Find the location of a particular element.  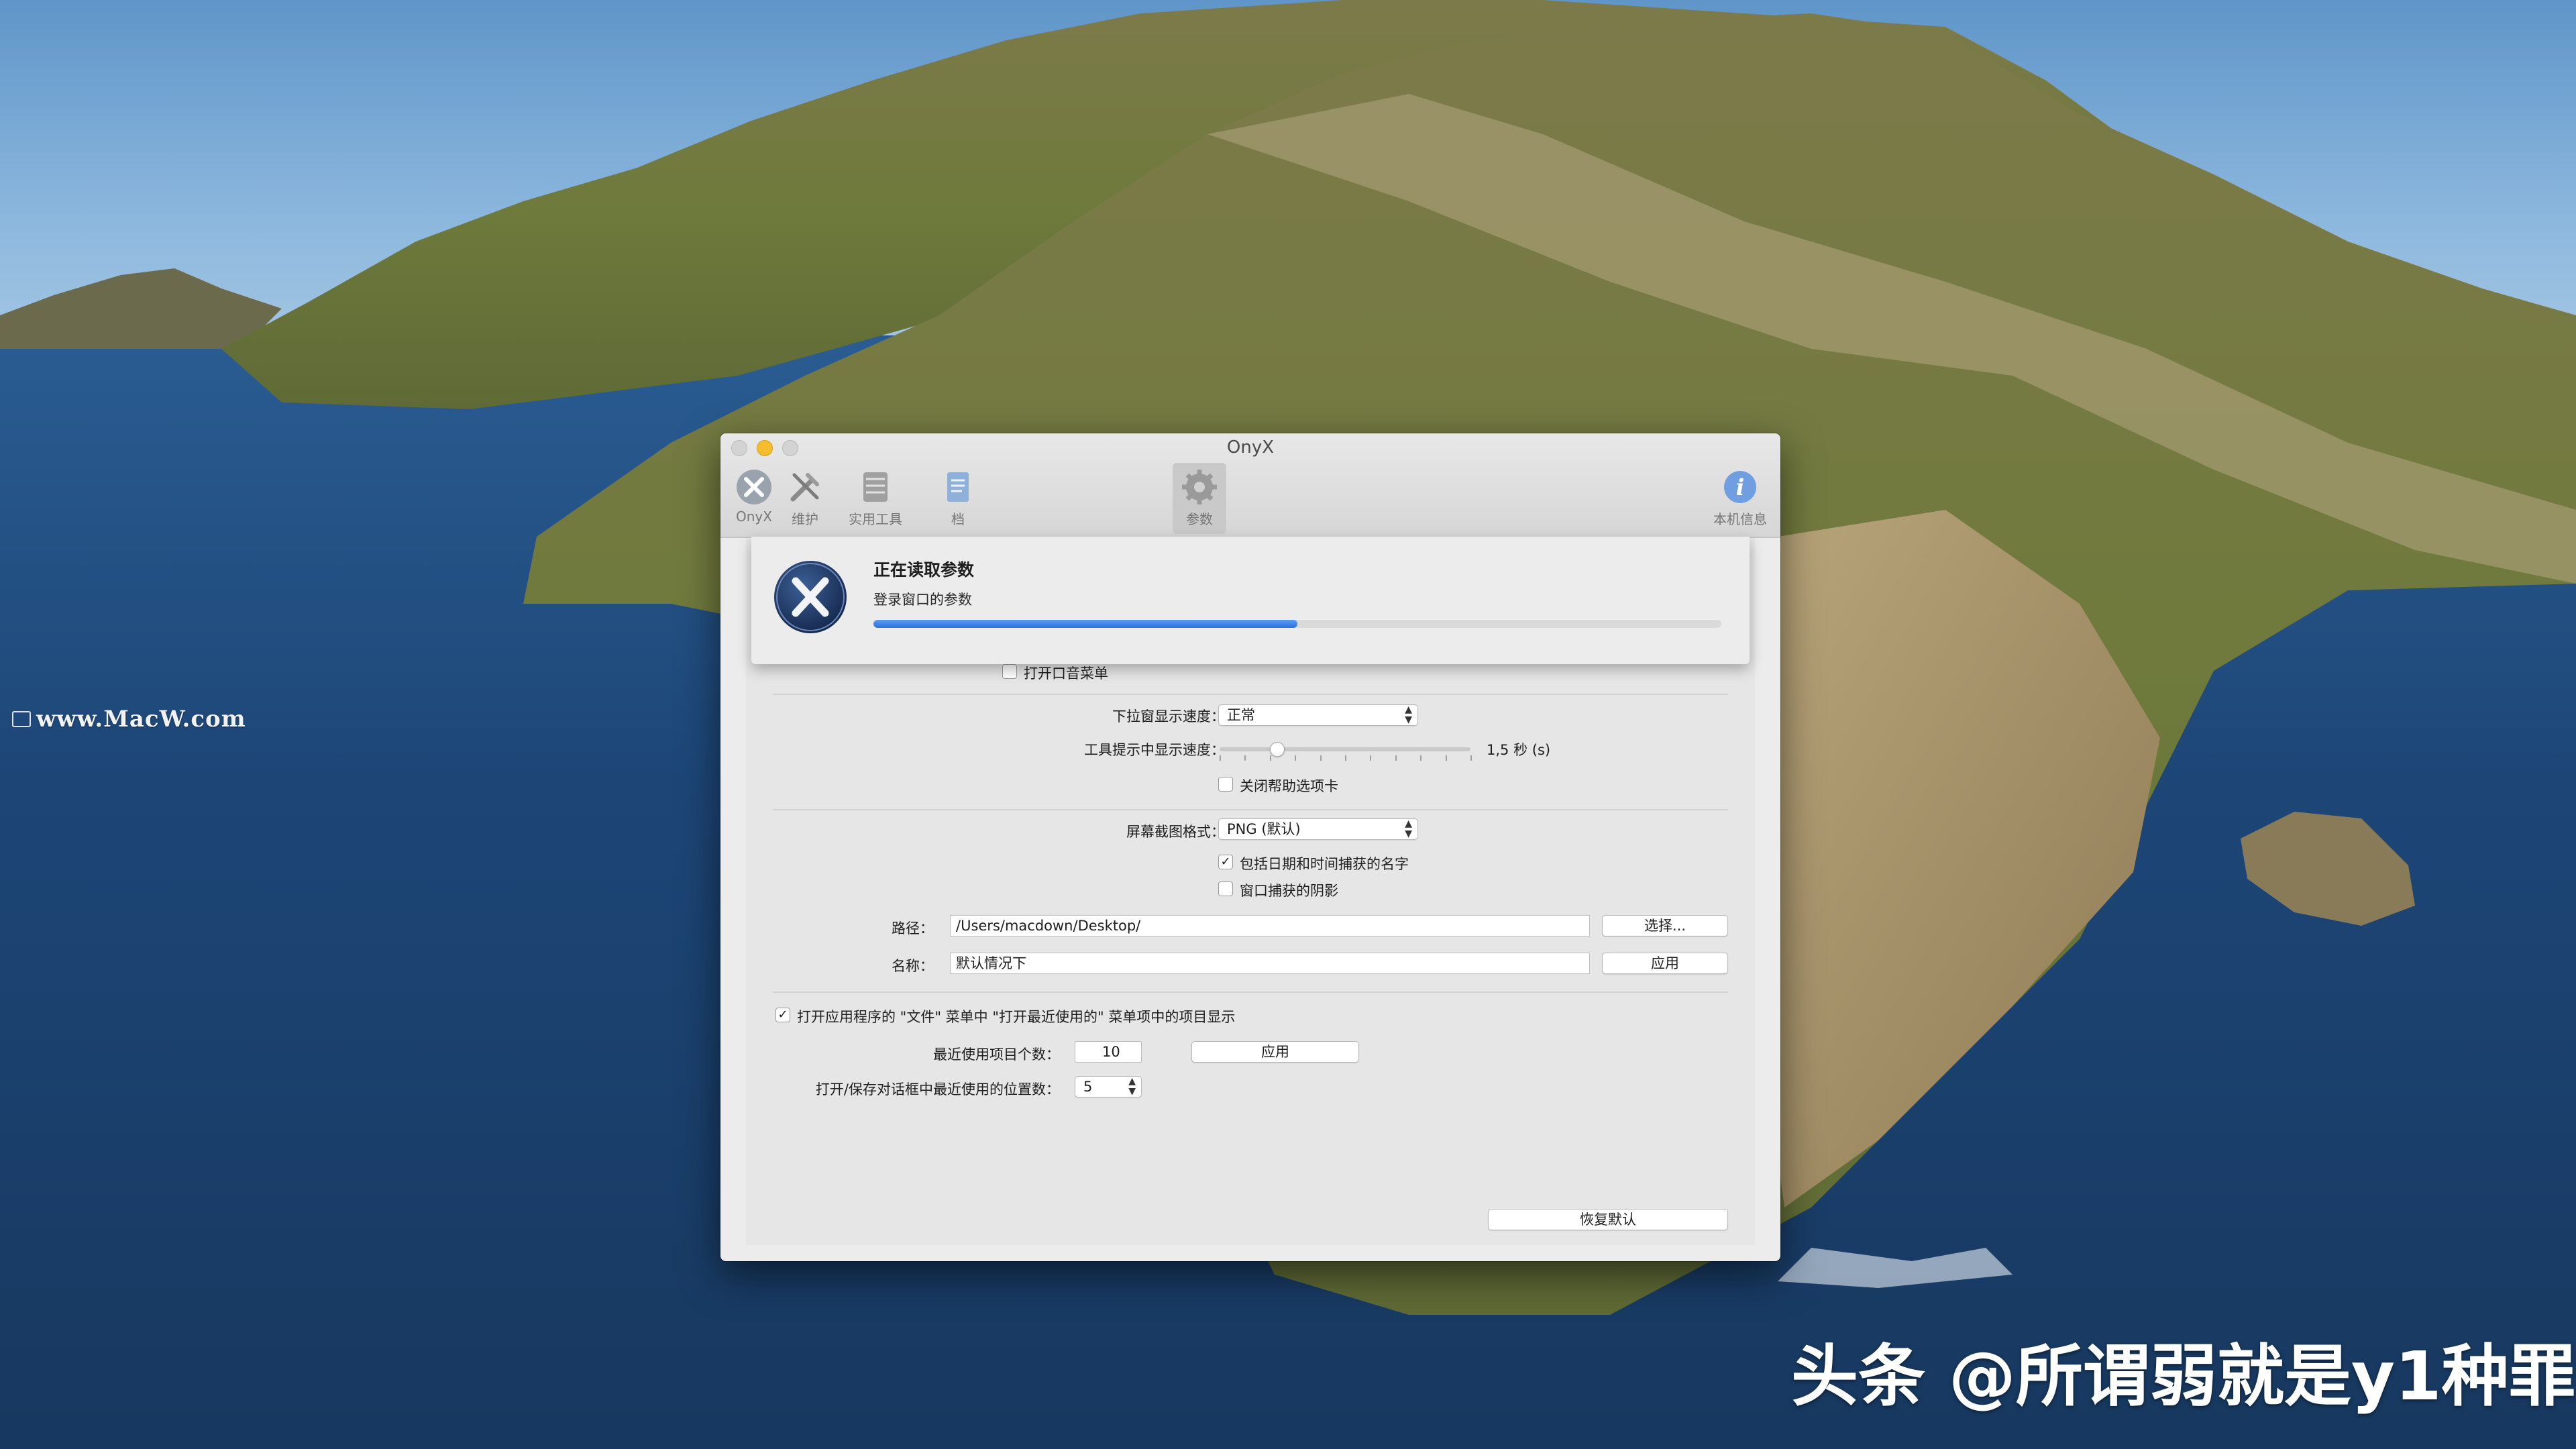

toolbar-label: 本机信息 is located at coordinates (1740, 519).